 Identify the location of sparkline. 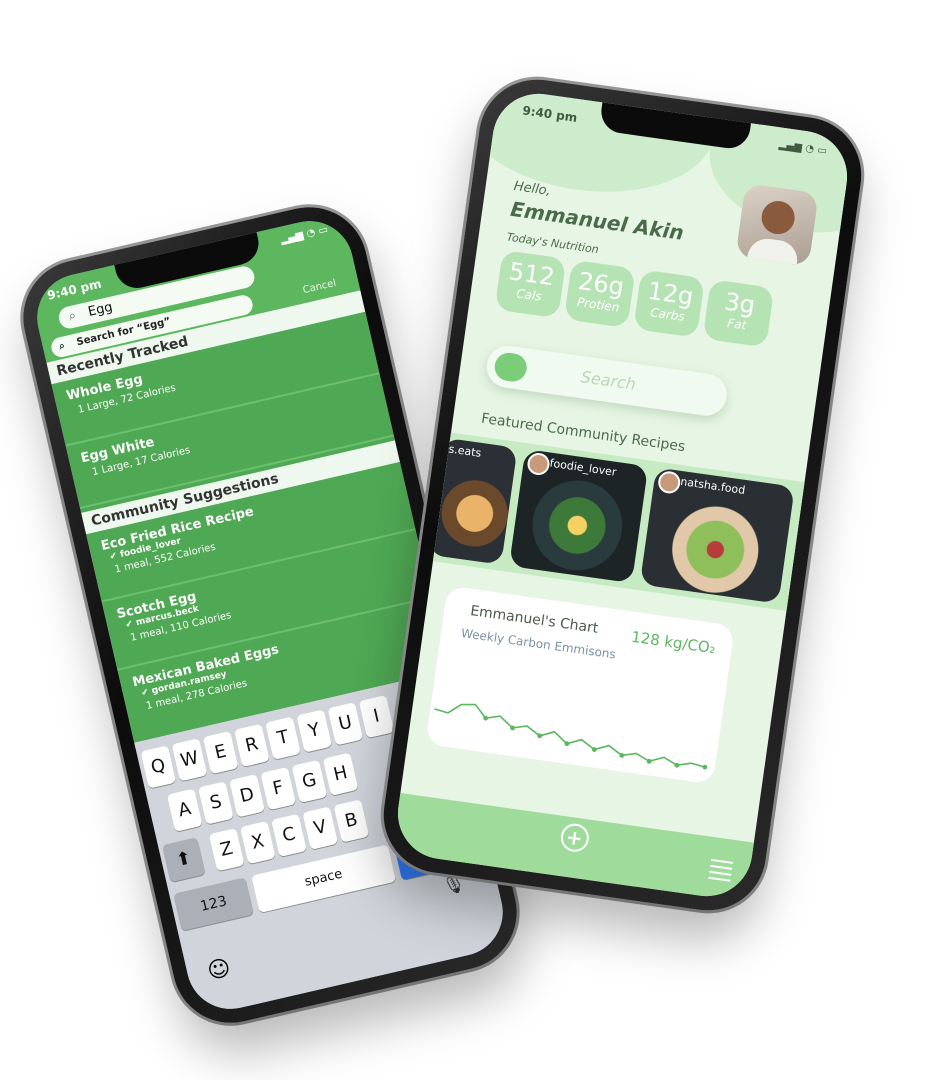
(571, 736).